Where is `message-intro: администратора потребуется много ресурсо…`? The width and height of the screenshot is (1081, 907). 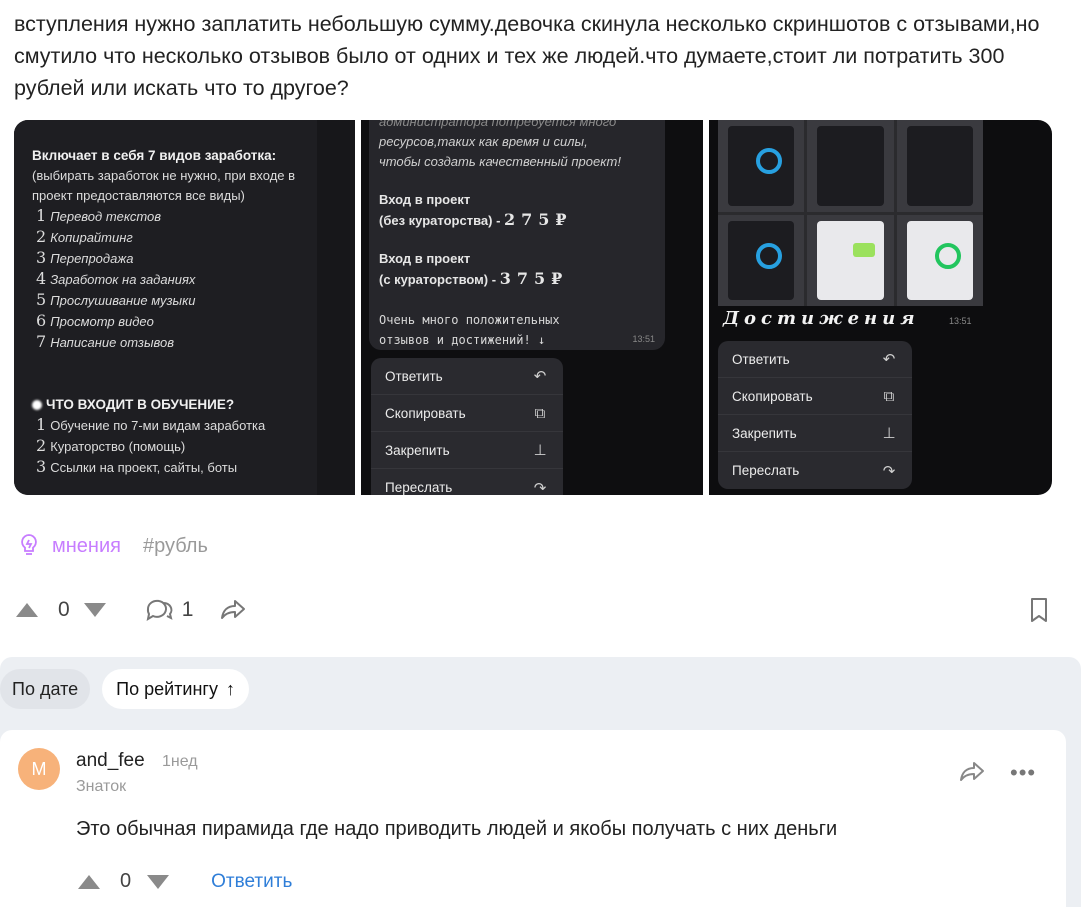 message-intro: администратора потребуется много ресурсо… is located at coordinates (500, 144).